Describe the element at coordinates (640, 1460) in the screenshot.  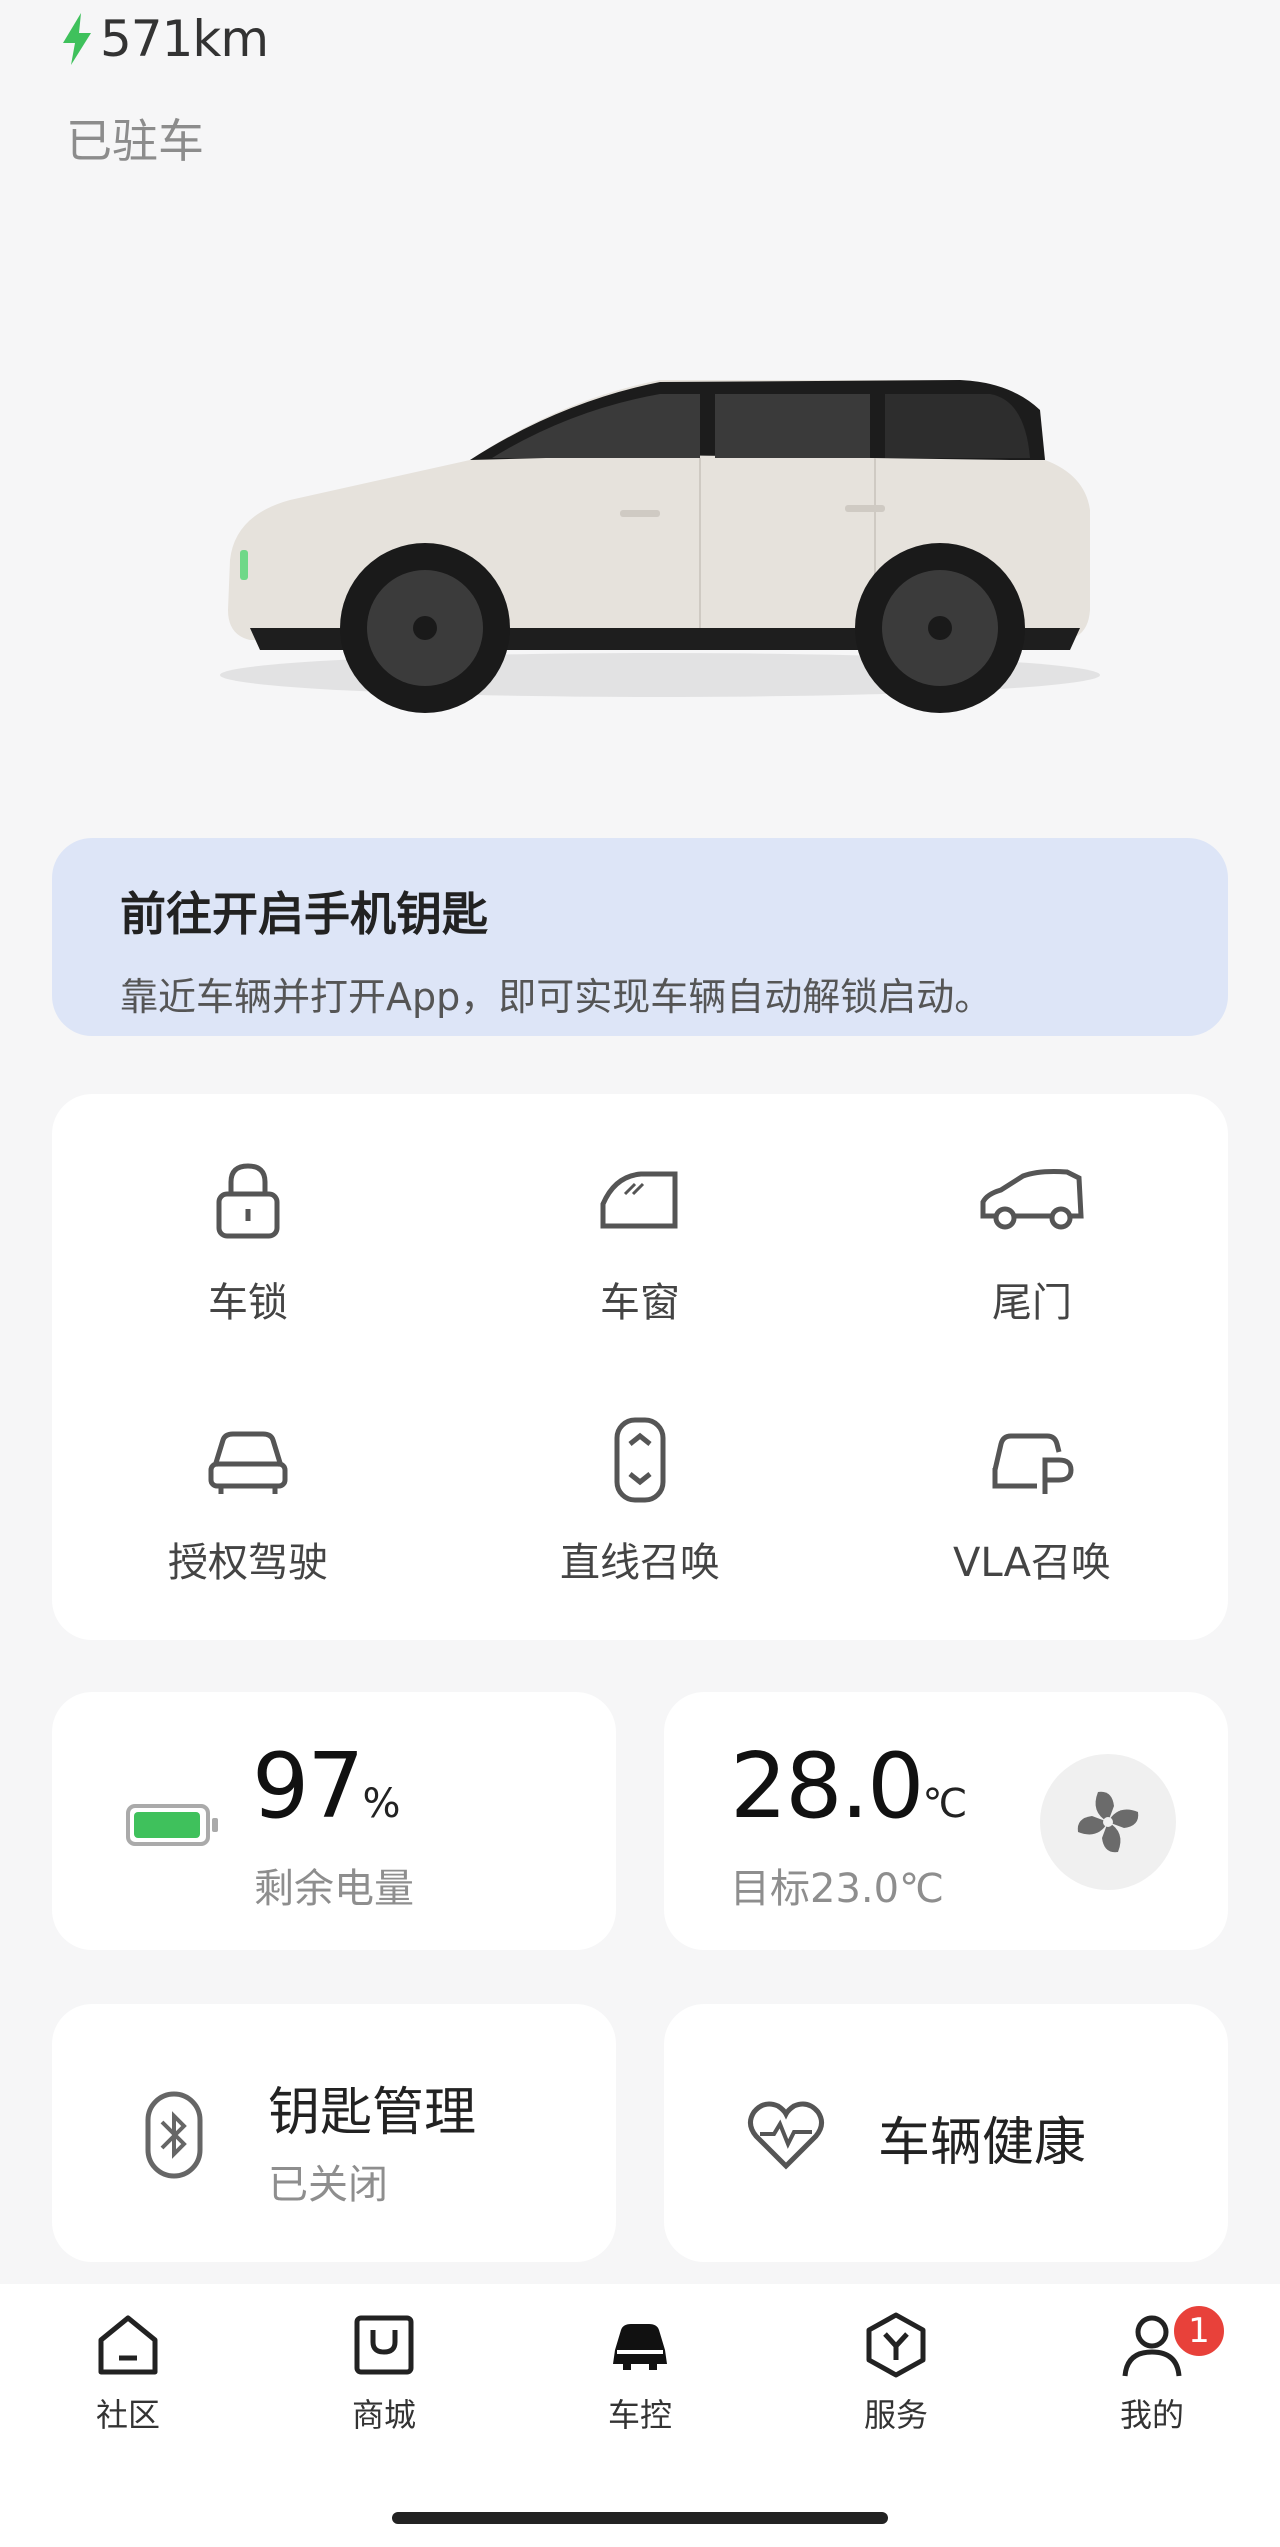
I see `summon-icon` at that location.